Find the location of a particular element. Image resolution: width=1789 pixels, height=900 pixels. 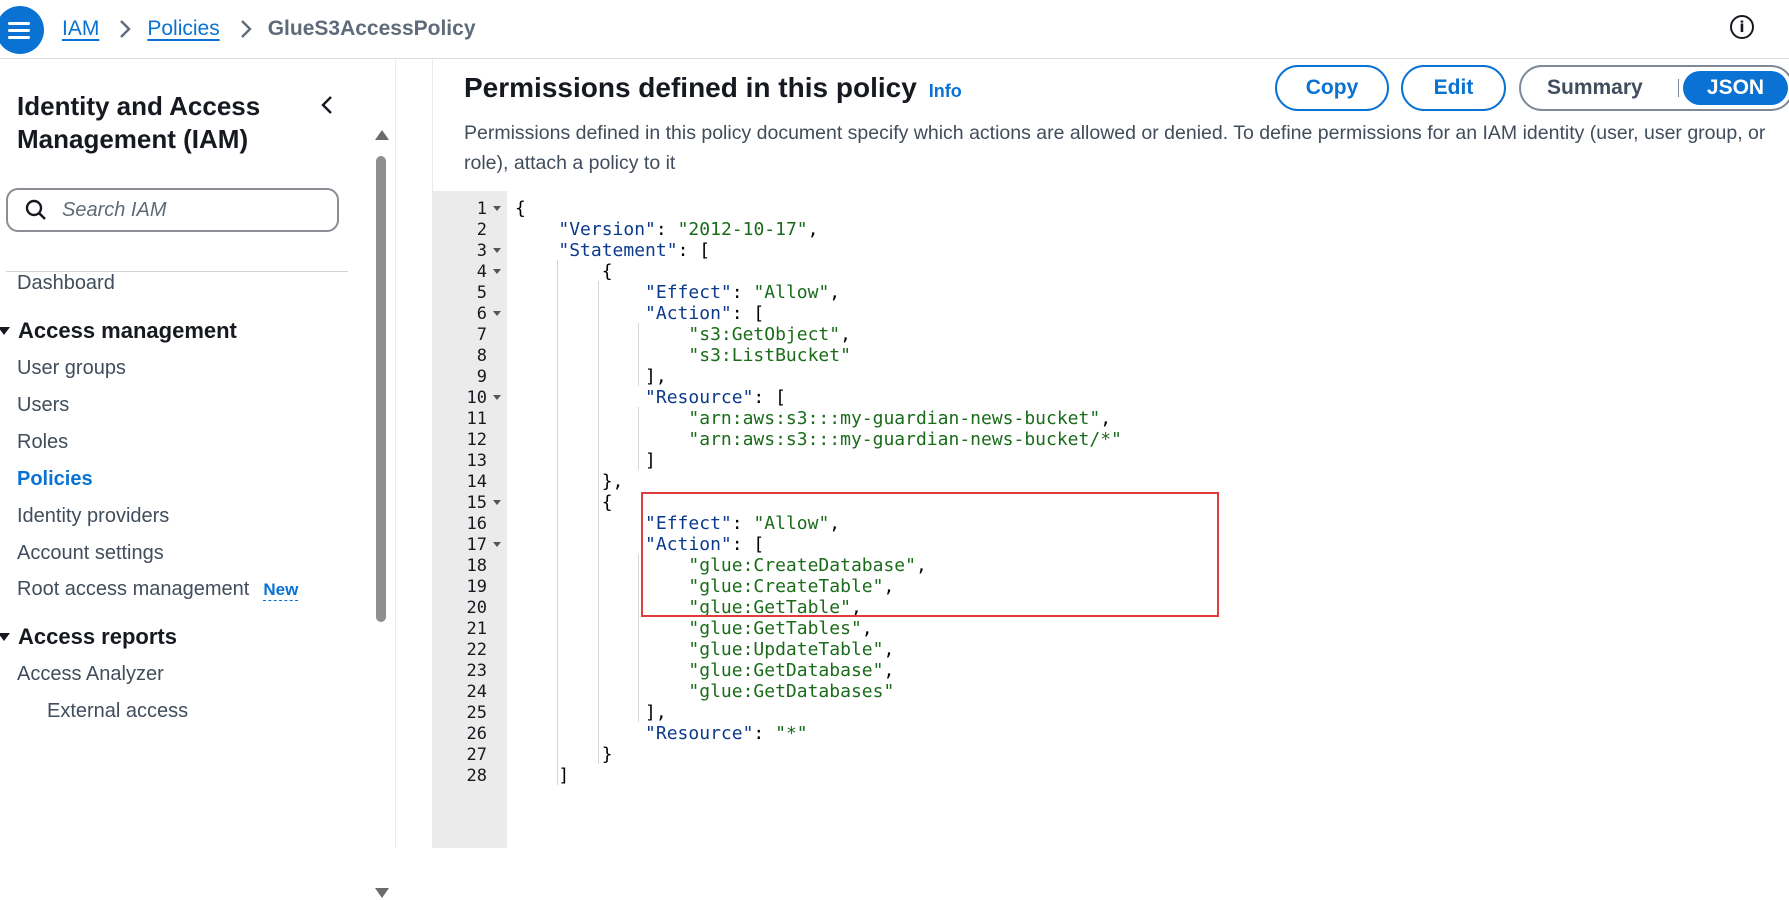

scroll-down-icon is located at coordinates (382, 893).